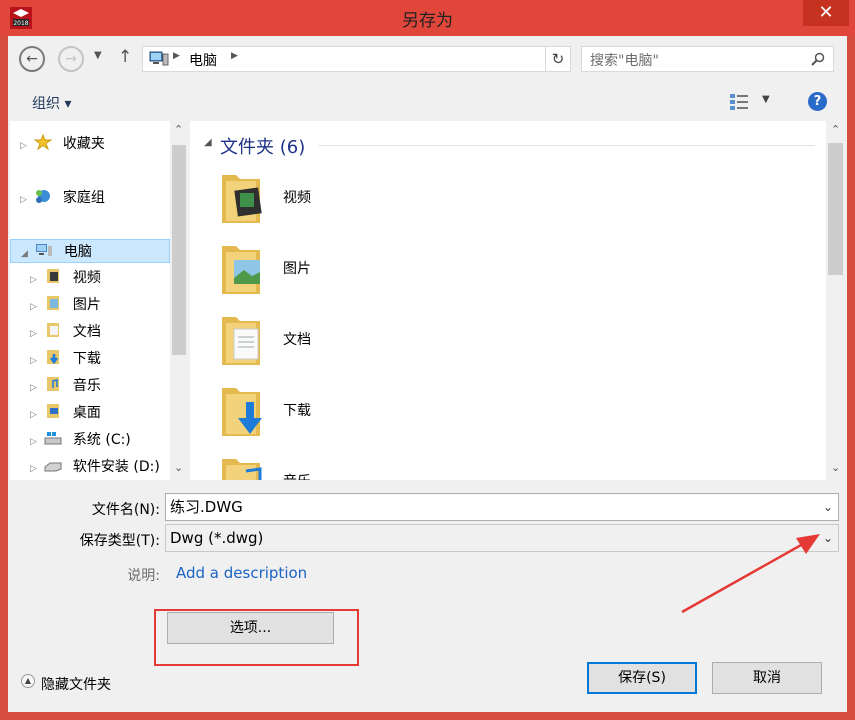  I want to click on cancel-button: 取消, so click(767, 678).